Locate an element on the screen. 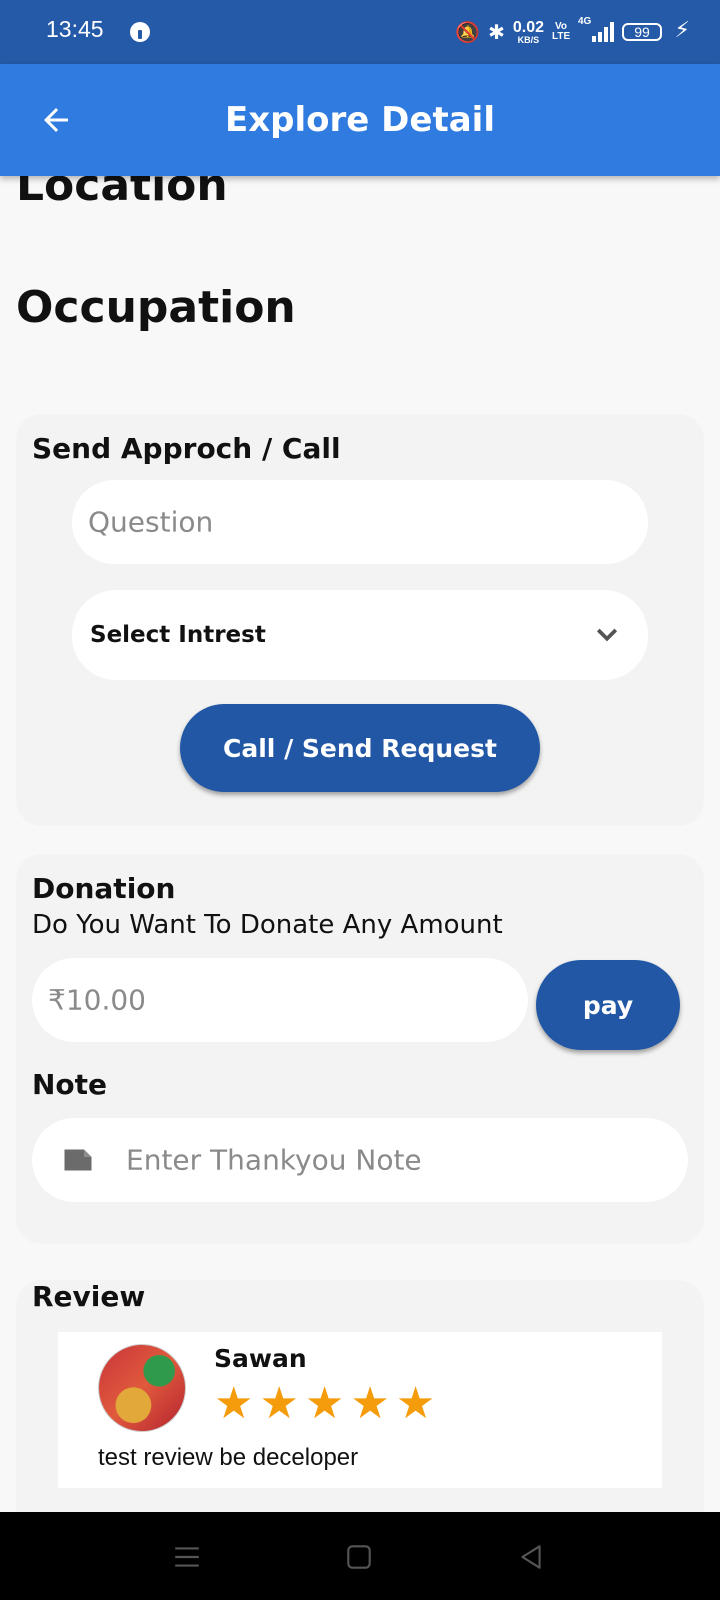  status-time: 13:45 is located at coordinates (75, 29).